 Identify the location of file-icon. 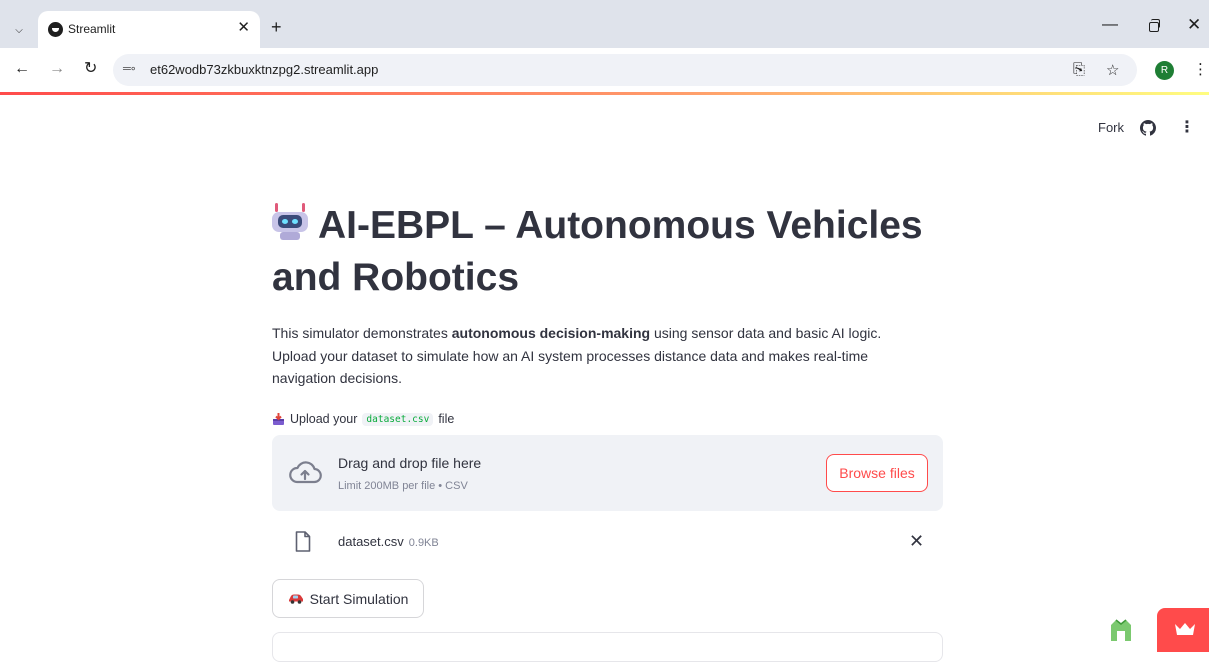
(303, 541).